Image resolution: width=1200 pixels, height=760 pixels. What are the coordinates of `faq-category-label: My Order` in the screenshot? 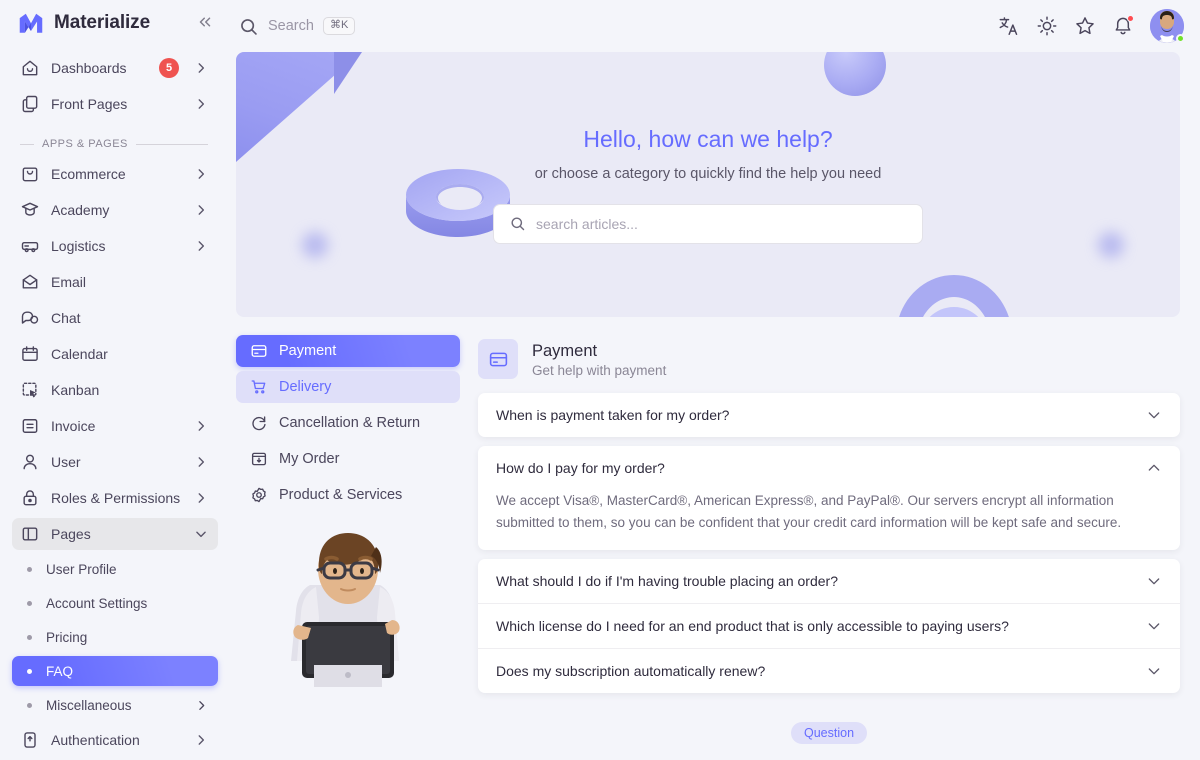 It's located at (309, 459).